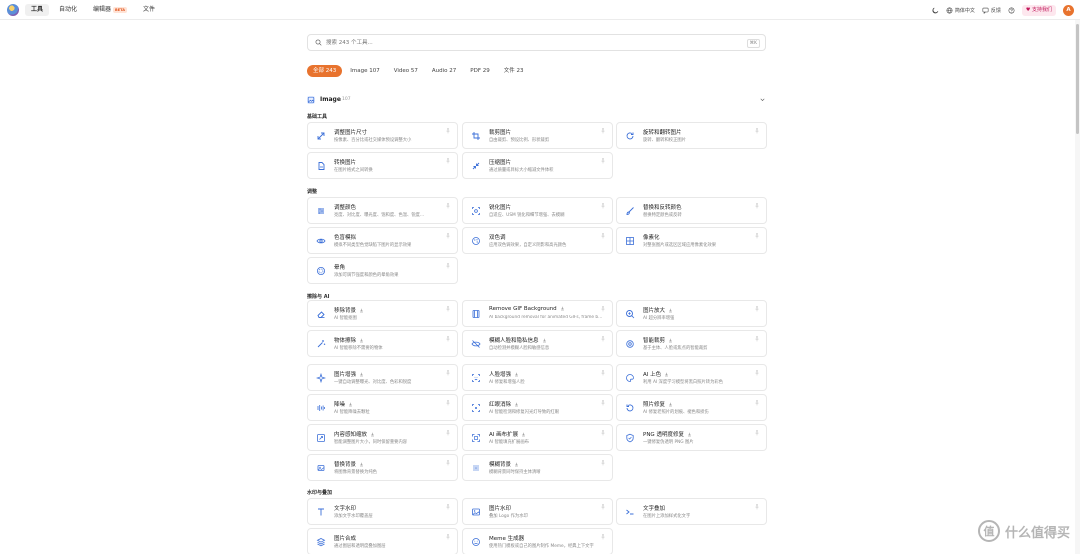 Image resolution: width=1080 pixels, height=554 pixels. What do you see at coordinates (691, 343) in the screenshot?
I see `tool-card: 智能裁剪 基于主体、人脸或焦点的智能裁剪` at bounding box center [691, 343].